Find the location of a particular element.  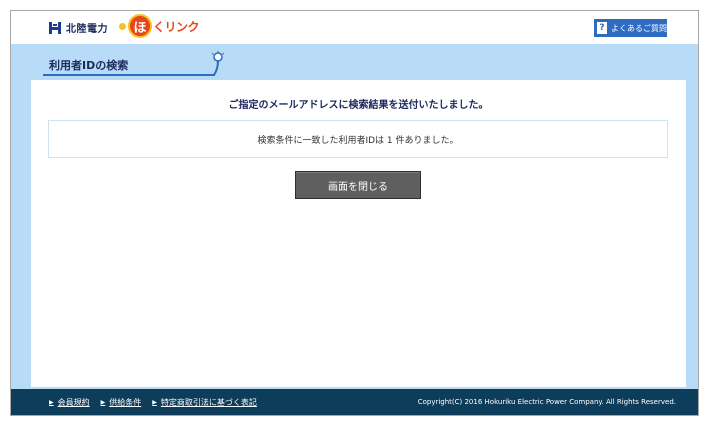

result-box: 検索条件に一致した利用者IDは 1 件ありました。 is located at coordinates (358, 139).